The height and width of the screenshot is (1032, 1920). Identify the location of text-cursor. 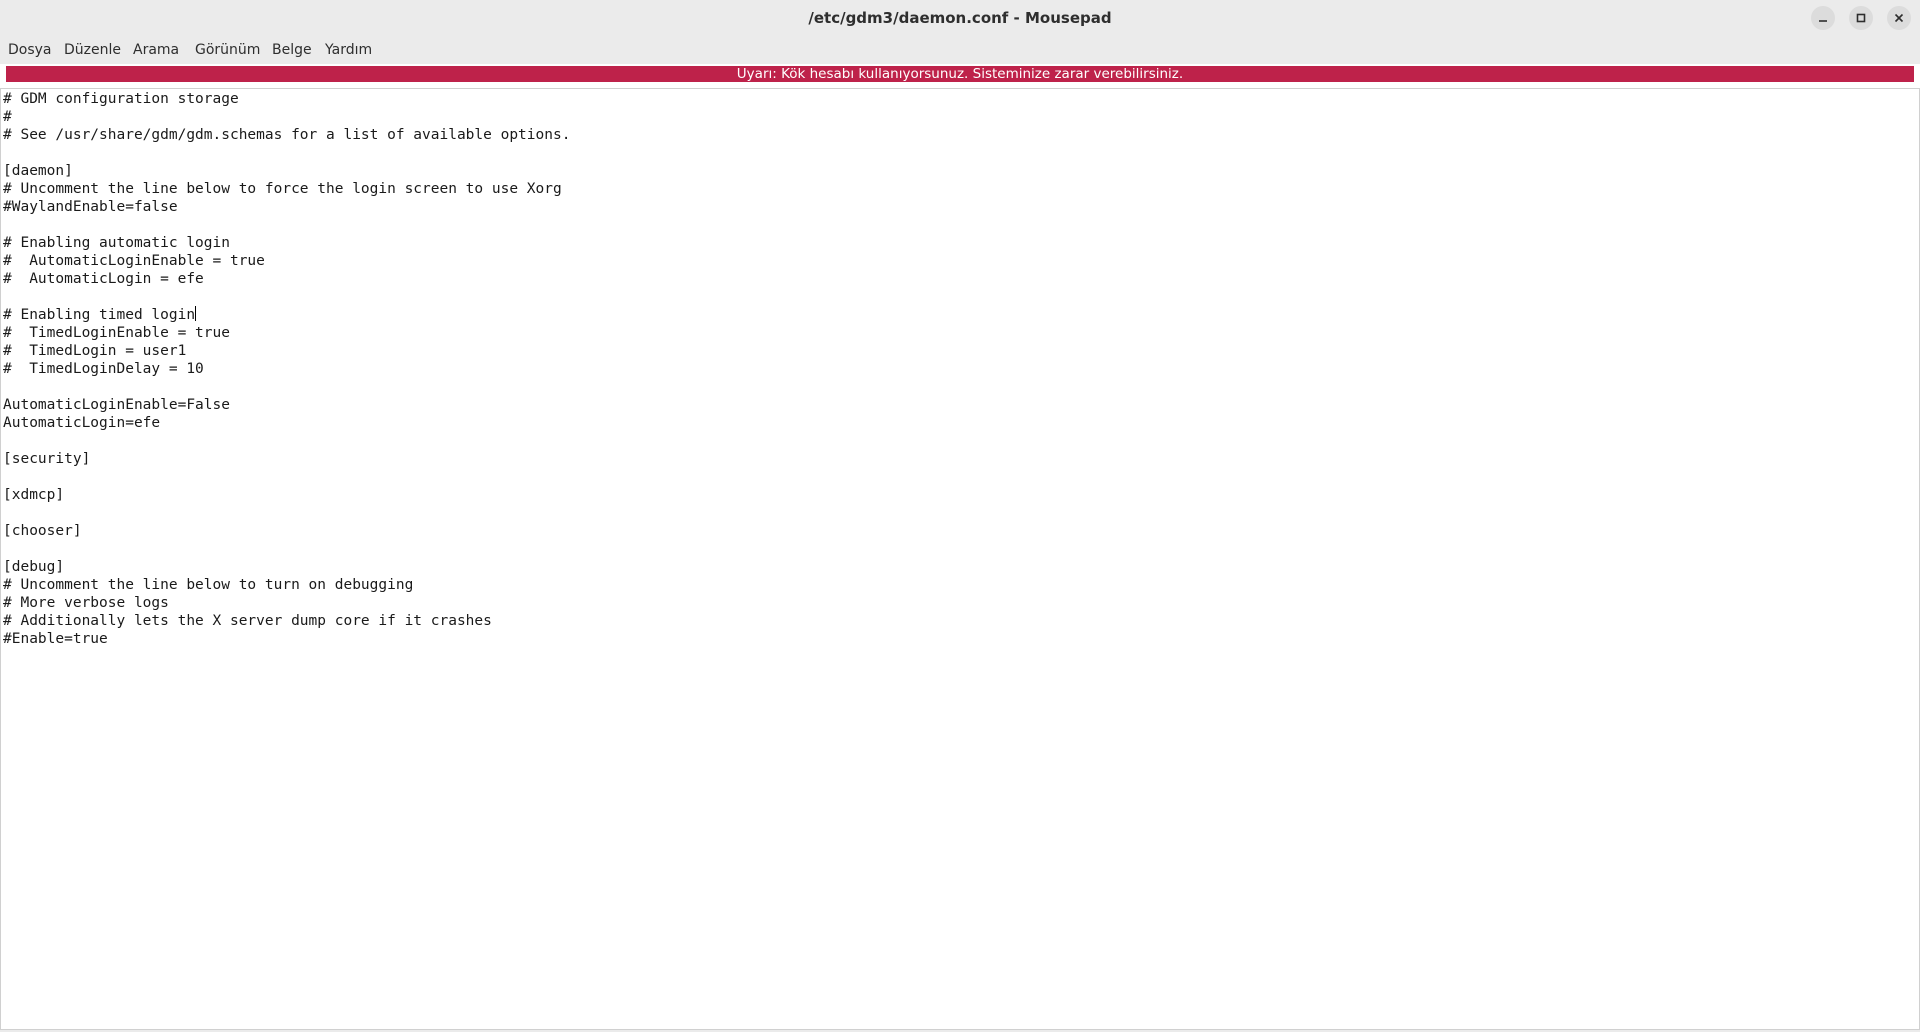
(196, 313).